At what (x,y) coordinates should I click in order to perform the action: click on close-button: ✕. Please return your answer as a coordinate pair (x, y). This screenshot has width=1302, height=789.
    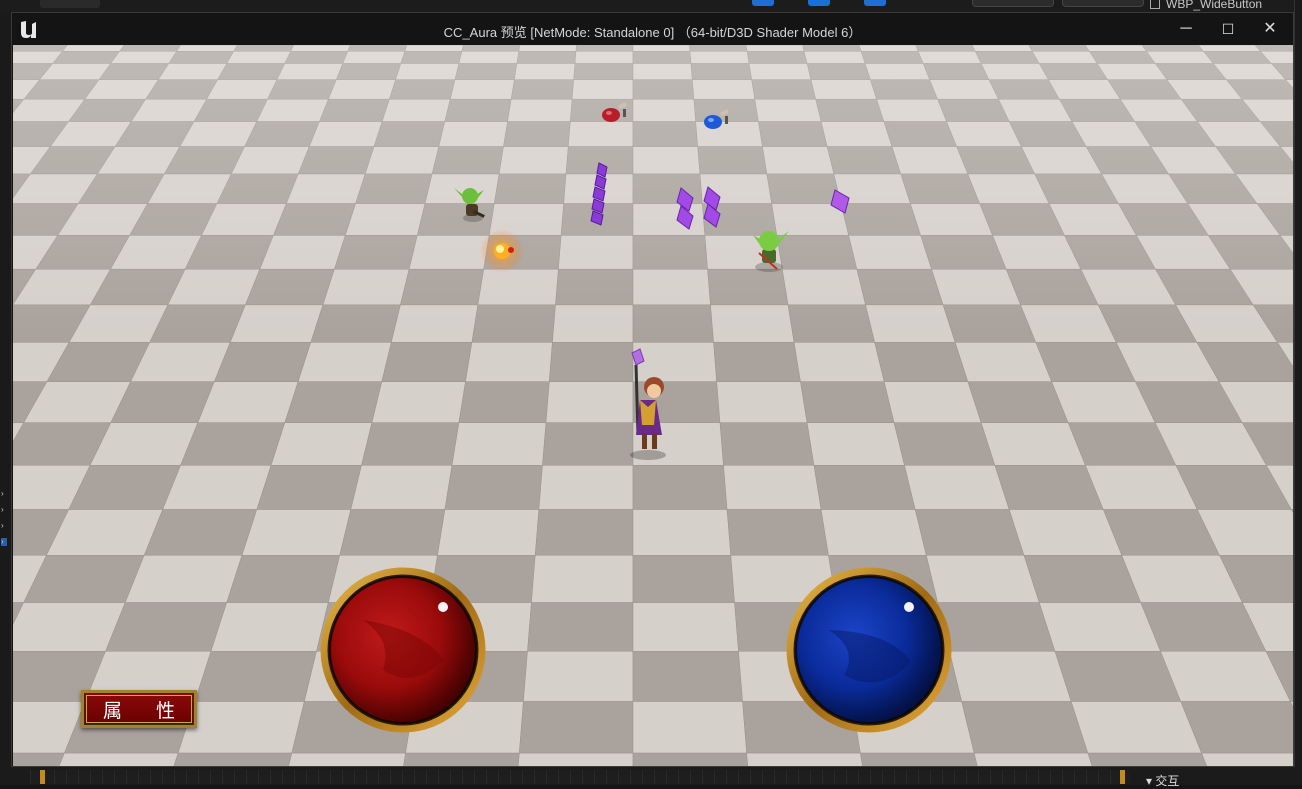
    Looking at the image, I should click on (1270, 29).